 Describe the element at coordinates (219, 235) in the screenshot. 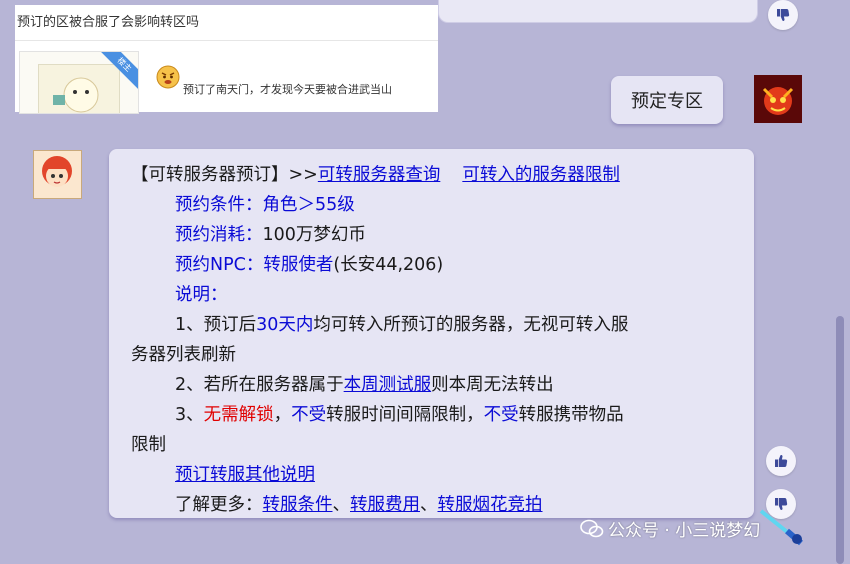

I see `cost-label: 预约消耗：` at that location.